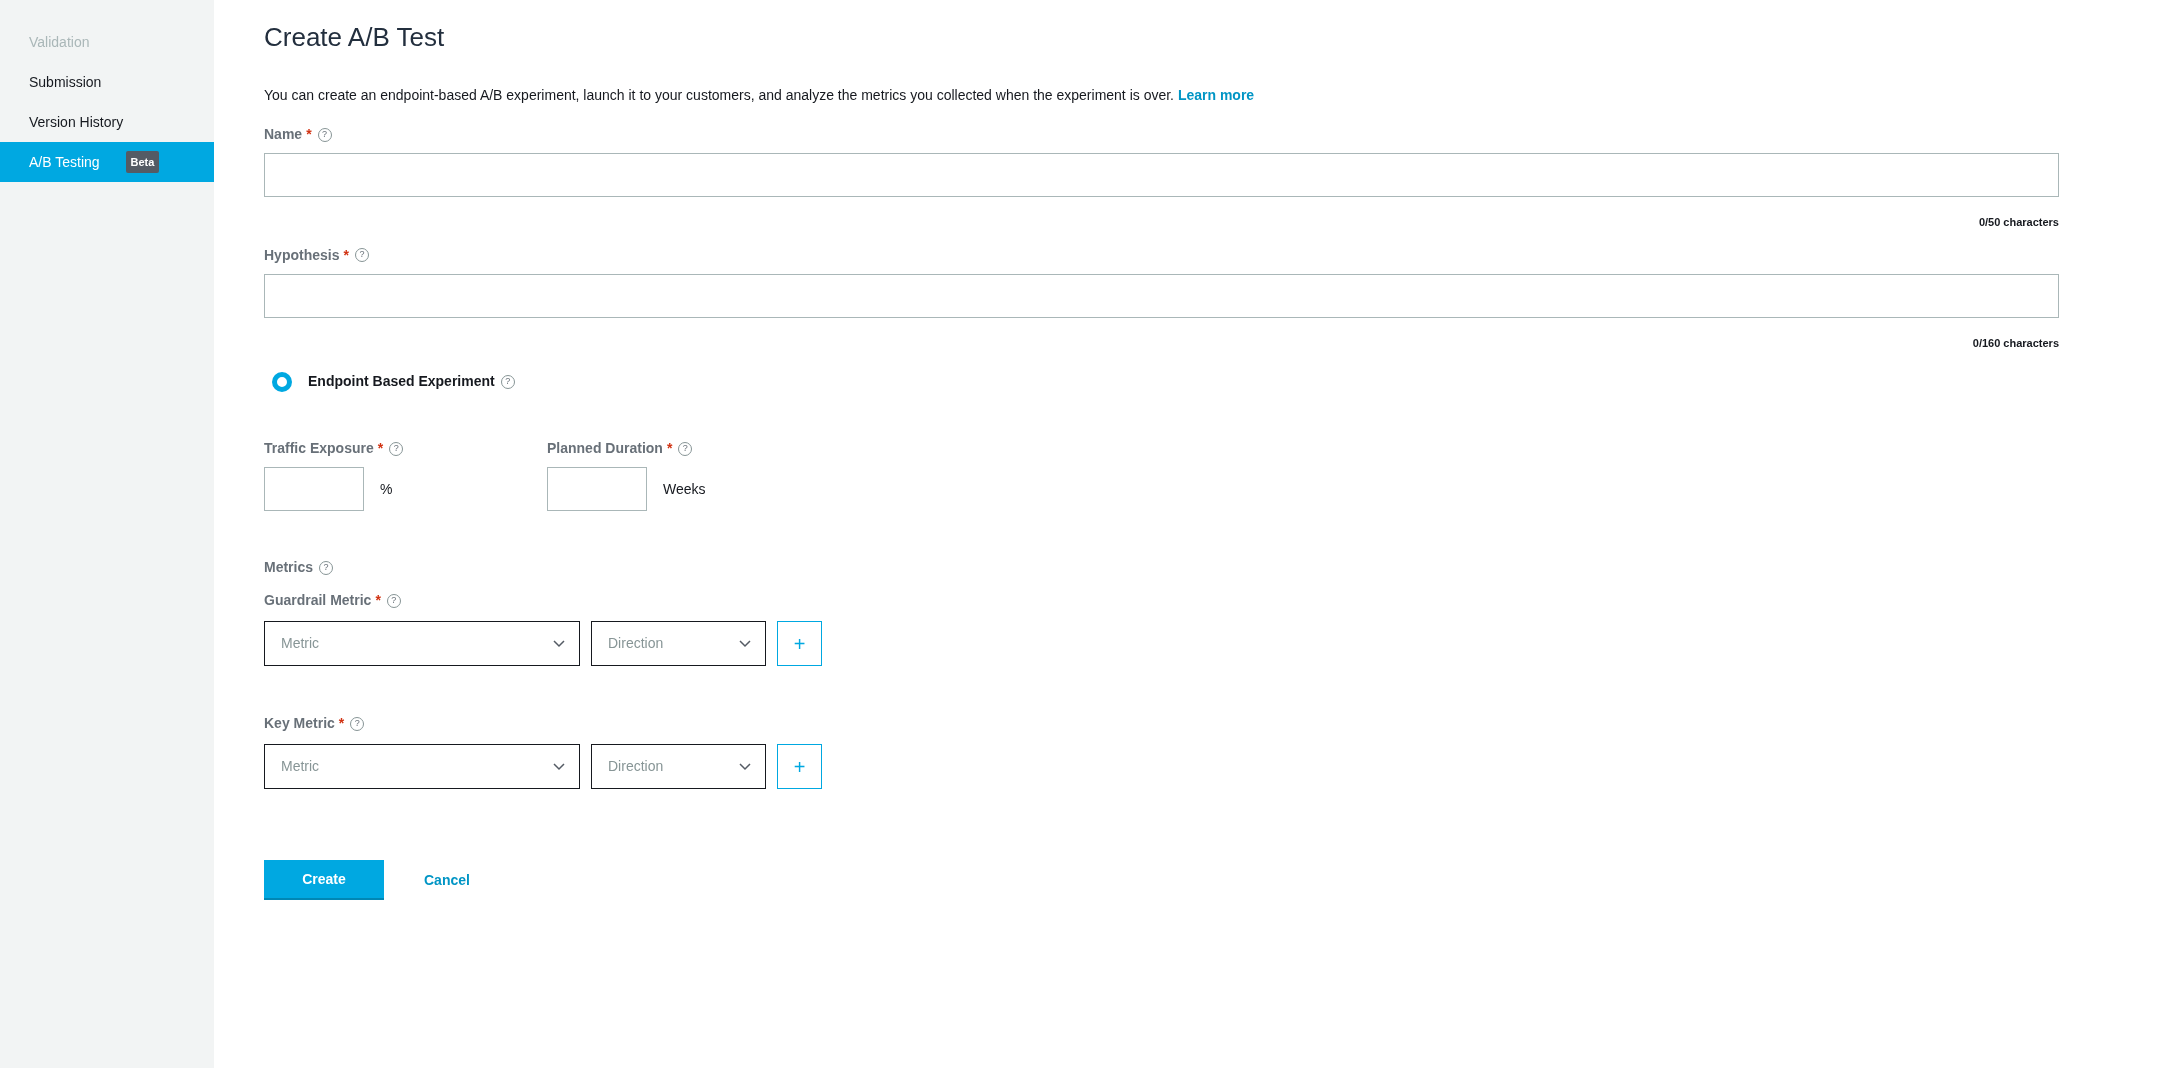  What do you see at coordinates (142, 162) in the screenshot?
I see `beta-badge: Beta` at bounding box center [142, 162].